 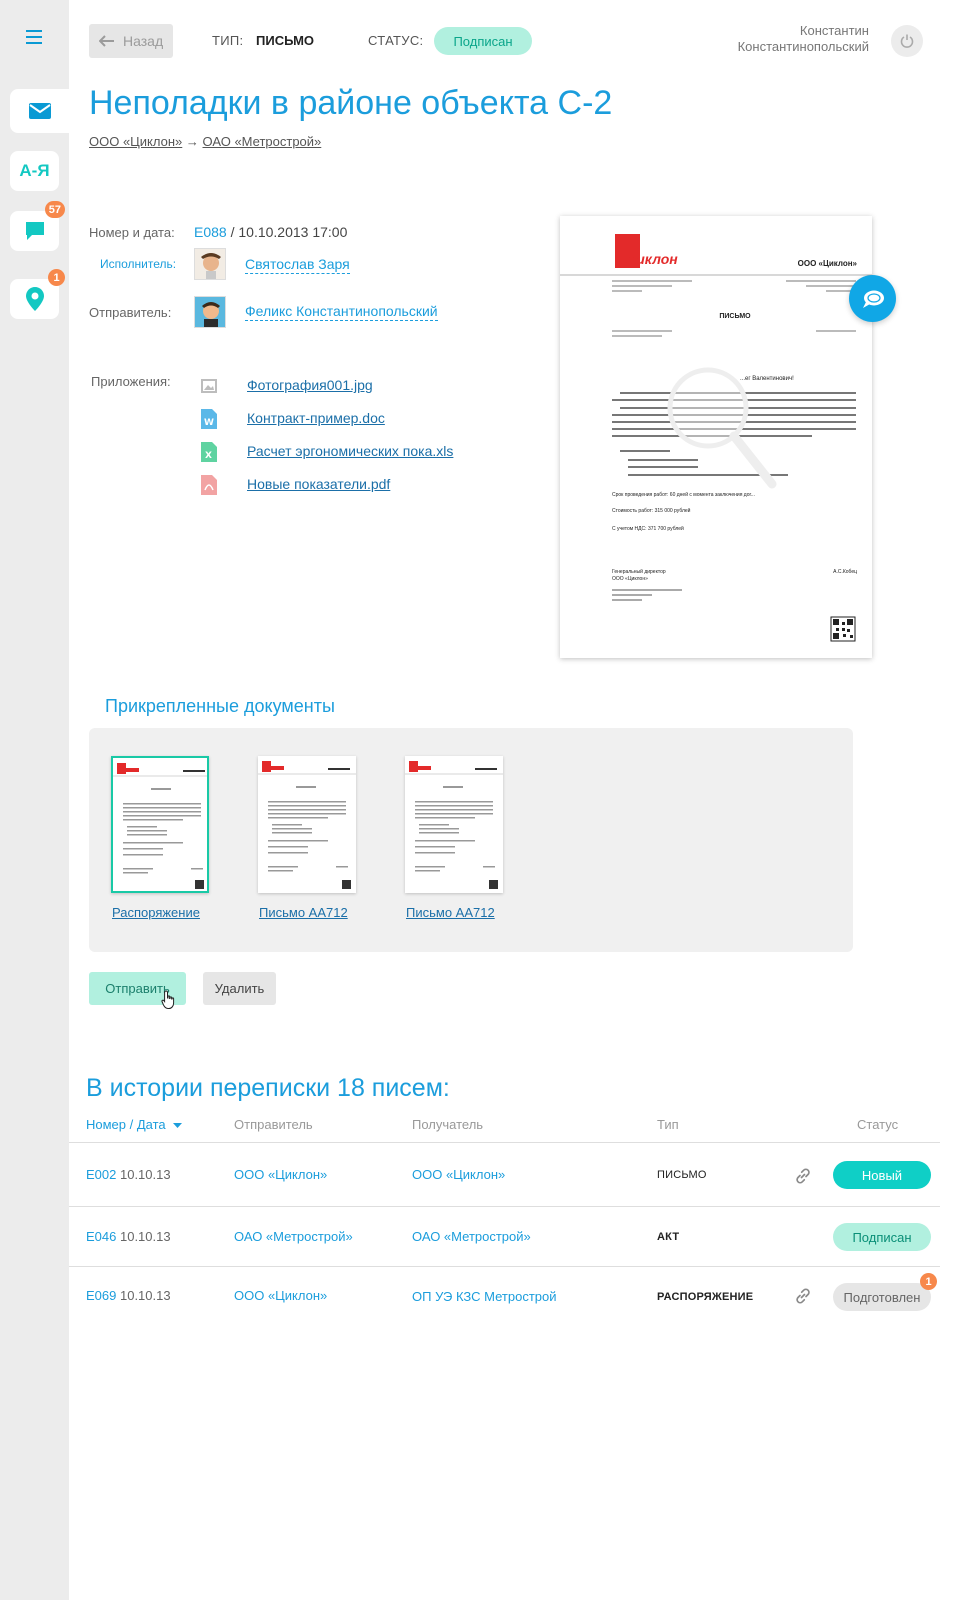 What do you see at coordinates (735, 316) in the screenshot?
I see `preview-heading: ПИСЬМО` at bounding box center [735, 316].